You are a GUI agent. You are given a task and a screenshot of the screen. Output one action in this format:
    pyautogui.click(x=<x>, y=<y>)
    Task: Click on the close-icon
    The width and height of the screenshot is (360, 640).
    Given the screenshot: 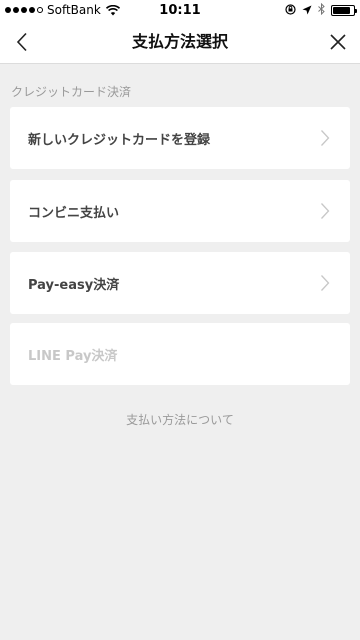 What is the action you would take?
    pyautogui.click(x=338, y=42)
    